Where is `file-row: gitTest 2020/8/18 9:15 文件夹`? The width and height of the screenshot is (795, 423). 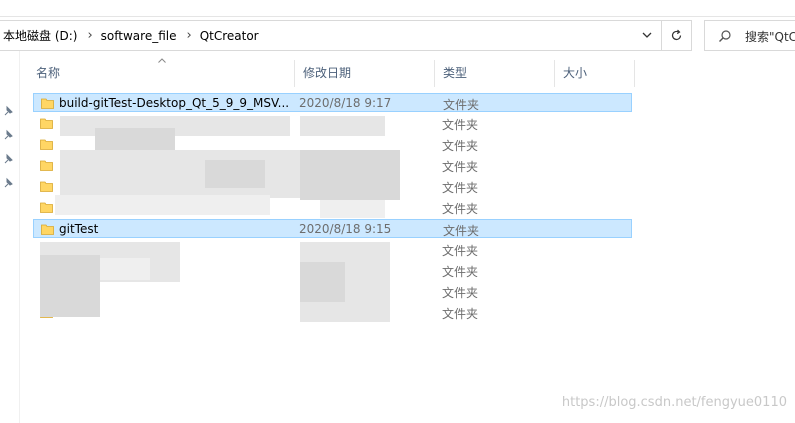 file-row: gitTest 2020/8/18 9:15 文件夹 is located at coordinates (332, 228).